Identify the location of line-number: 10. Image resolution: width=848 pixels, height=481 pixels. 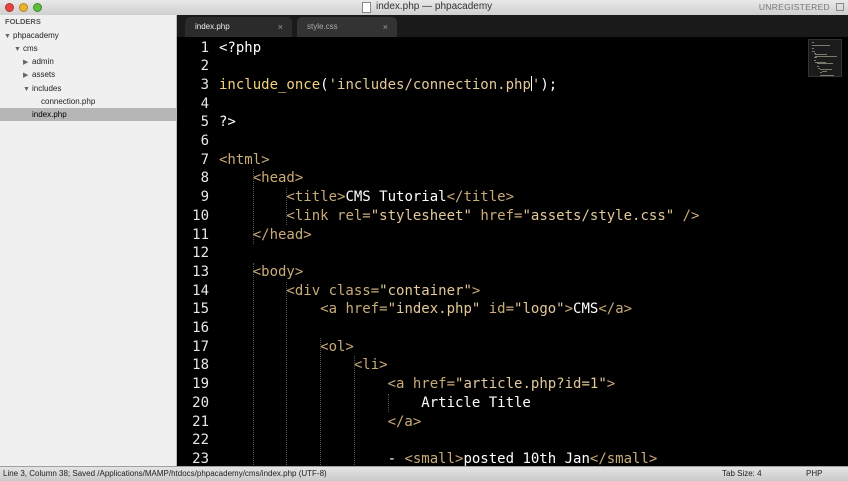
(200, 215).